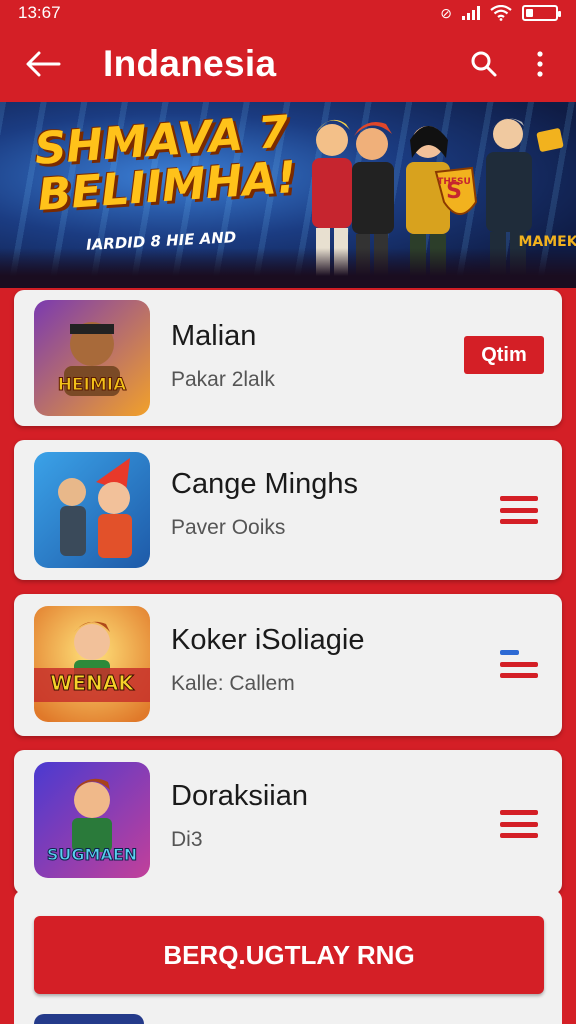 Image resolution: width=576 pixels, height=1024 pixels. Describe the element at coordinates (214, 336) in the screenshot. I see `game-name: Malian` at that location.